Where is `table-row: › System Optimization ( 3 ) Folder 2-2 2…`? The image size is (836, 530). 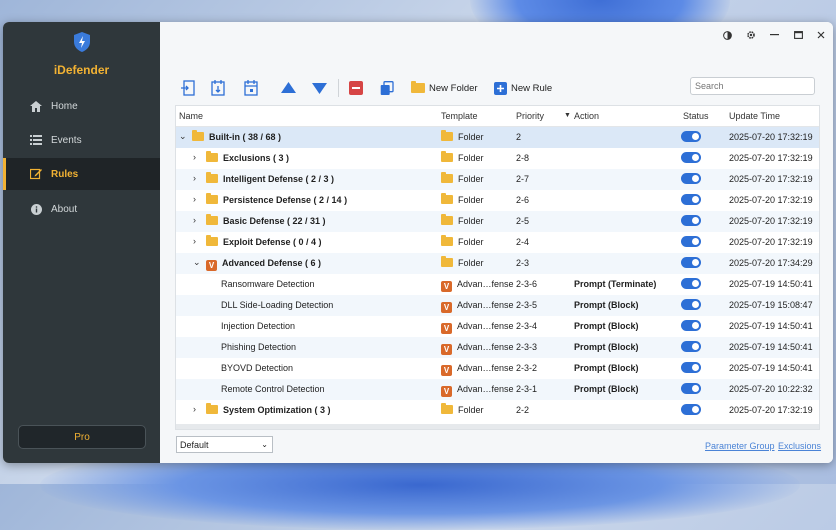 table-row: › System Optimization ( 3 ) Folder 2-2 2… is located at coordinates (497, 410).